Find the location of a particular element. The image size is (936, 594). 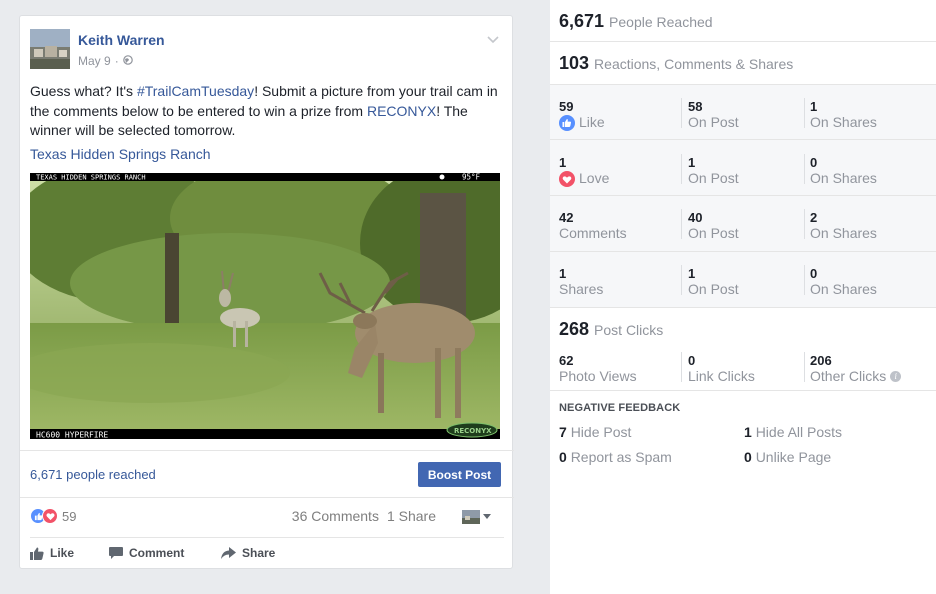

share-as-selector is located at coordinates (476, 517).